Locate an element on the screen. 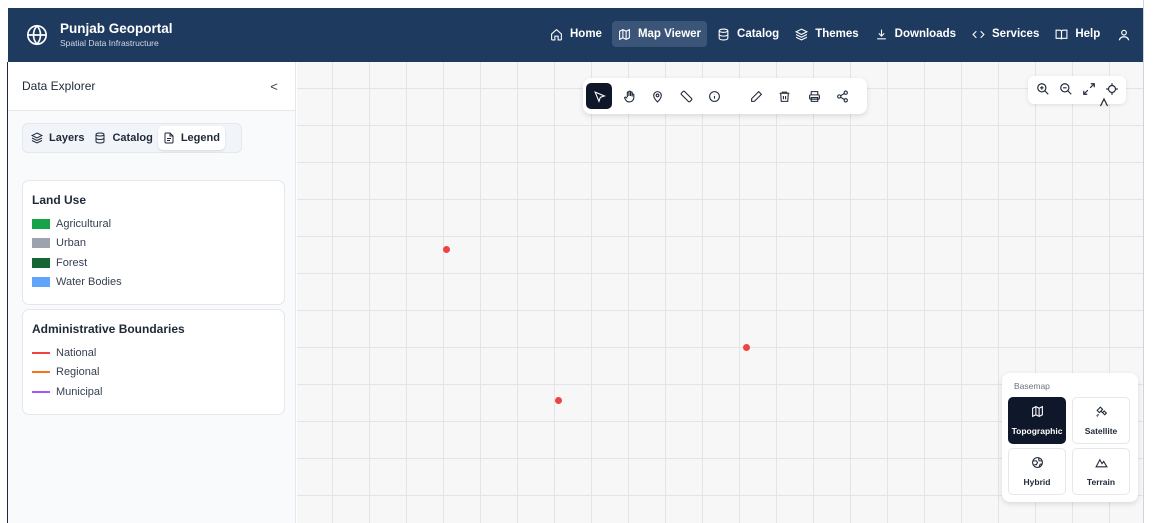  nav-downloads-label: Downloads is located at coordinates (925, 34).